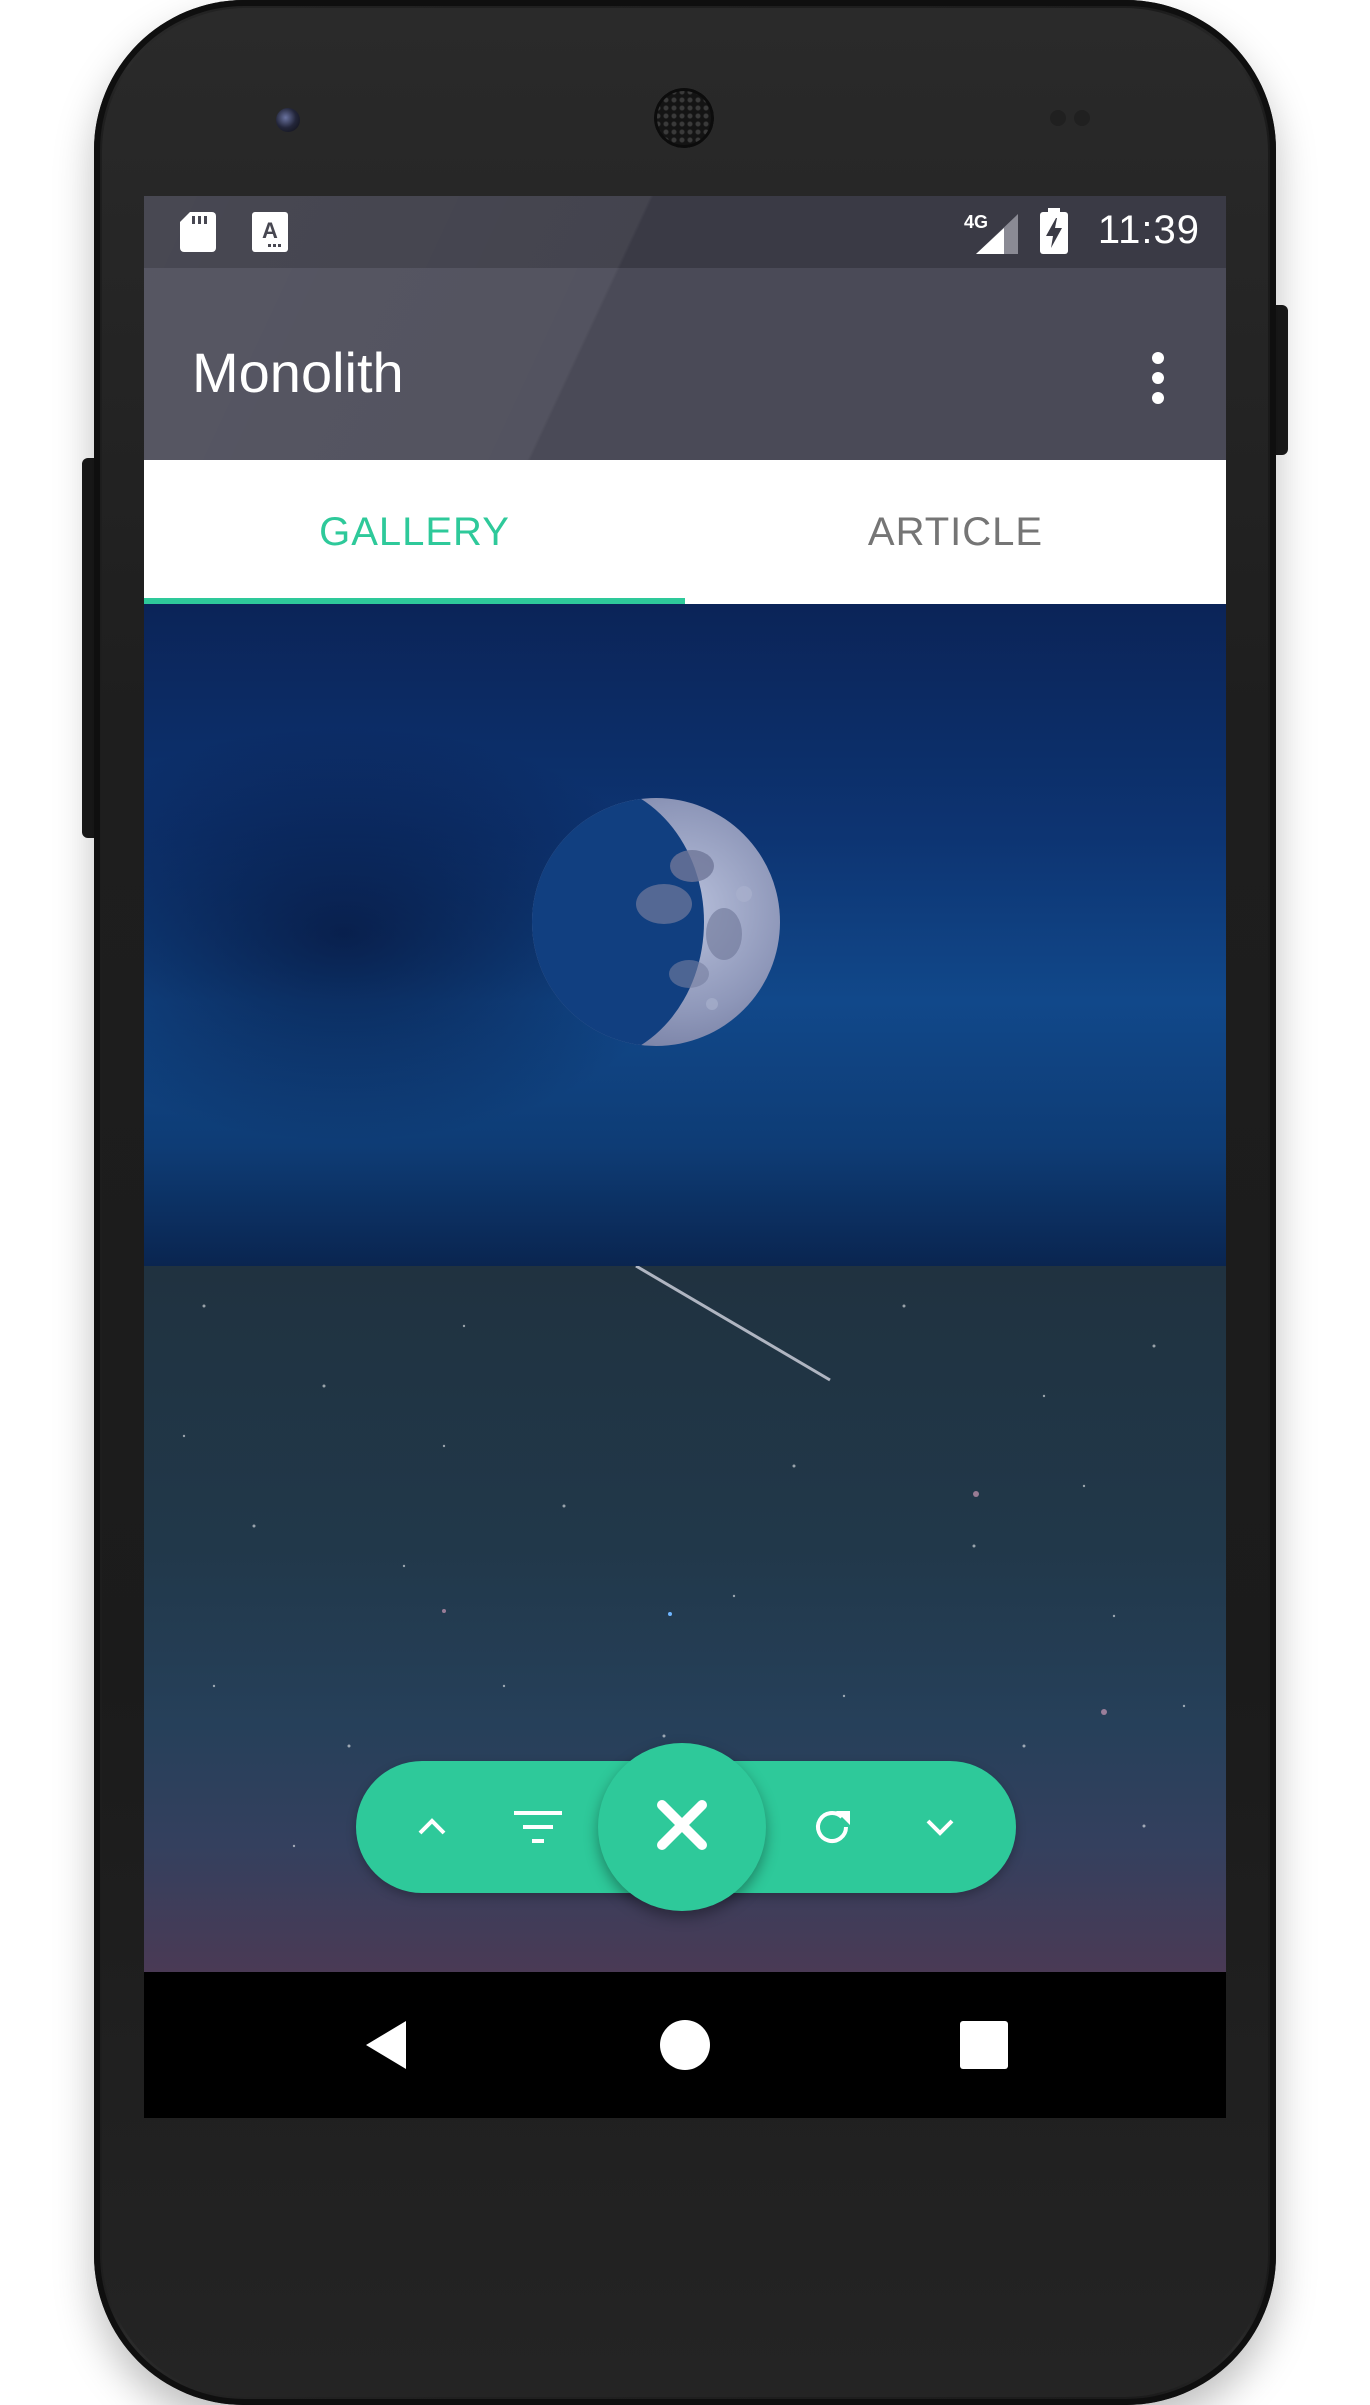  Describe the element at coordinates (270, 230) in the screenshot. I see `svg-text: A` at that location.